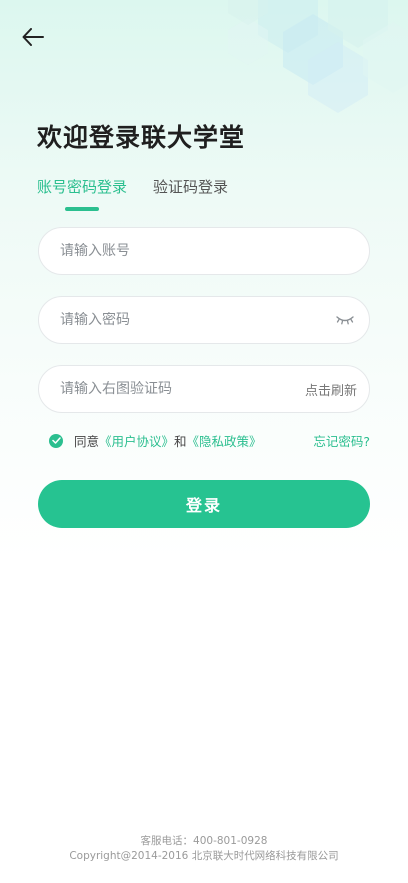 This screenshot has width=408, height=883. I want to click on captcha-input, so click(182, 389).